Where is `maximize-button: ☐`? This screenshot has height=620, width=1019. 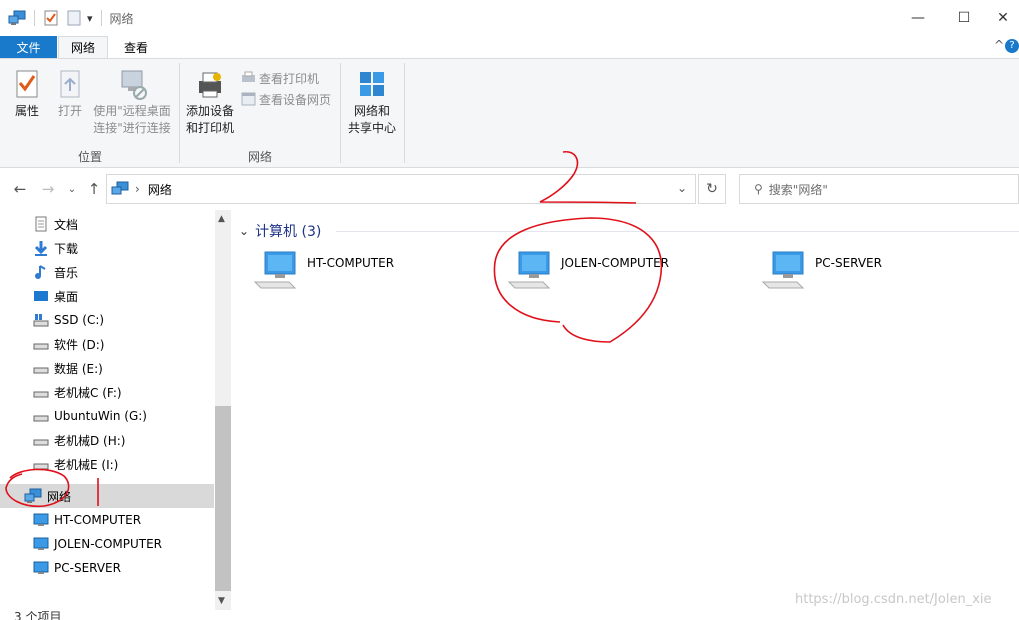 maximize-button: ☐ is located at coordinates (964, 18).